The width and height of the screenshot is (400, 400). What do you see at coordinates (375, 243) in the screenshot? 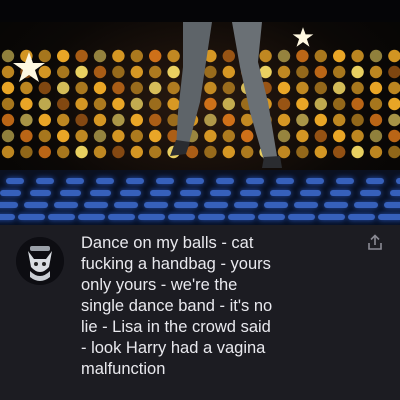
I see `share-icon` at bounding box center [375, 243].